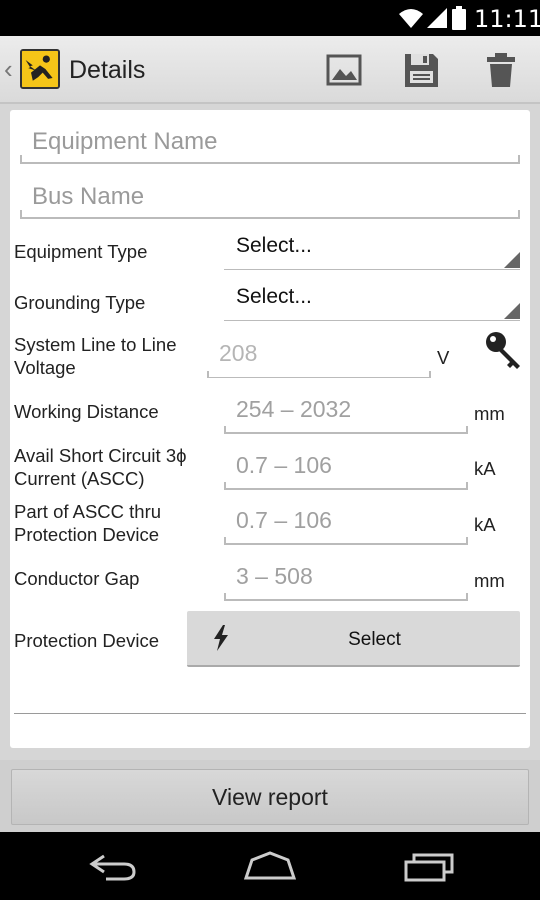 The image size is (540, 900). I want to click on recent-apps-icon, so click(428, 866).